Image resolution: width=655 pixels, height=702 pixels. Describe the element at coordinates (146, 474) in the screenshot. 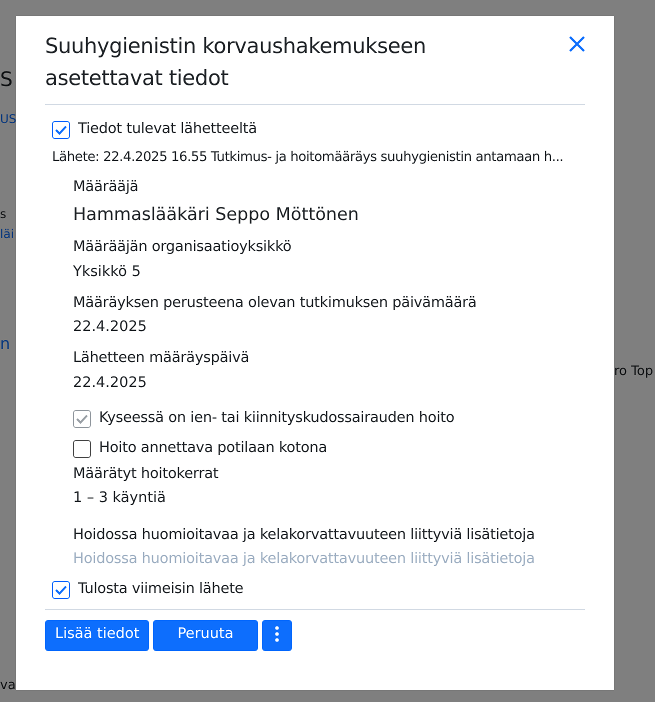

I see `field-label: Määrätyt hoitokerrat` at that location.